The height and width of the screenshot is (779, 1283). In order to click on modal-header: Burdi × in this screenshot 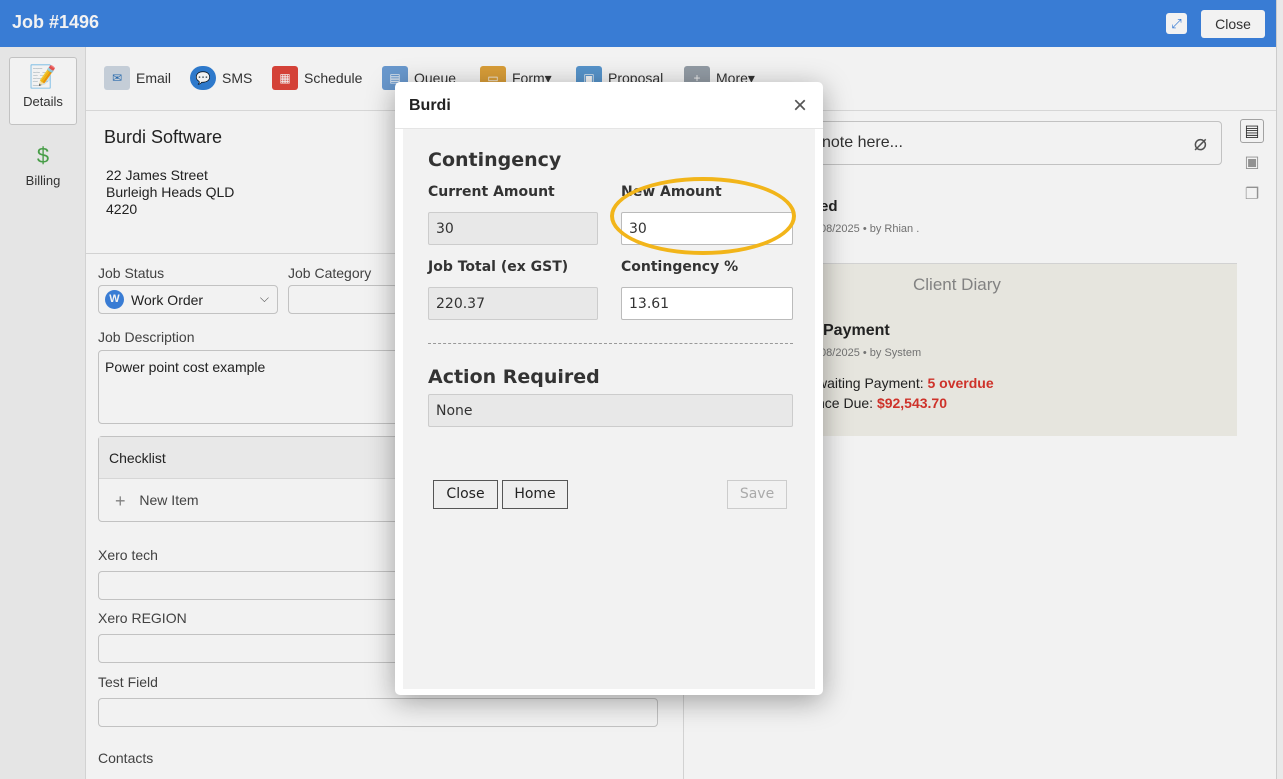, I will do `click(609, 105)`.